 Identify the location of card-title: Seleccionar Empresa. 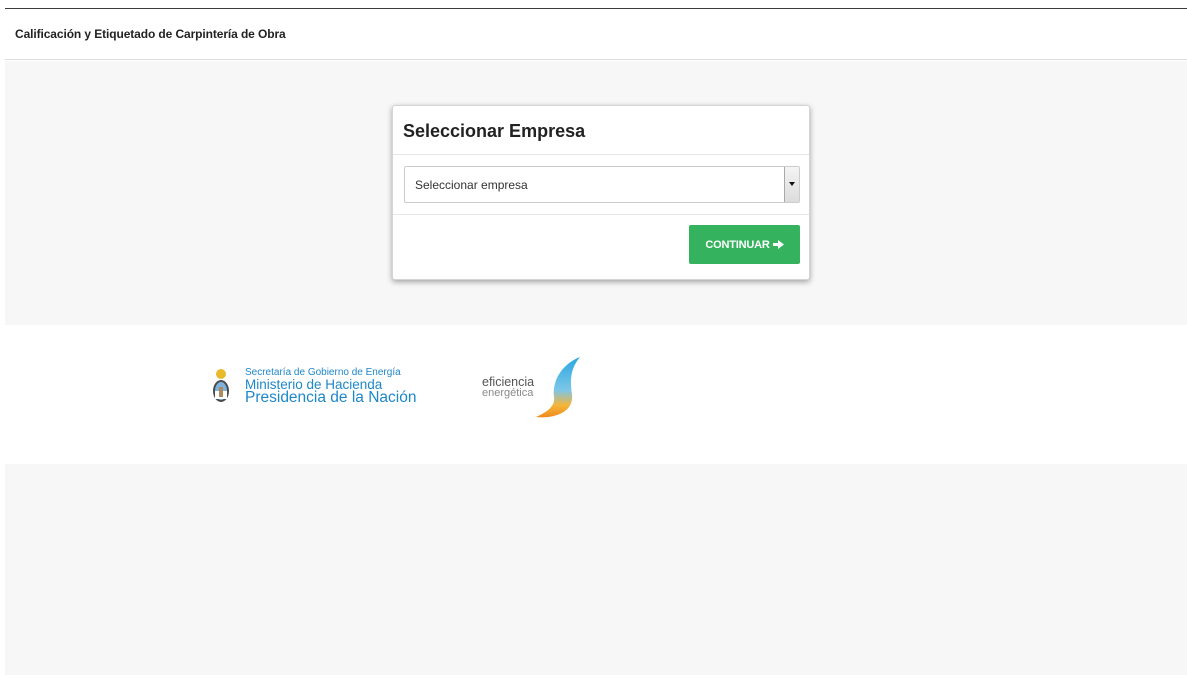
(494, 131).